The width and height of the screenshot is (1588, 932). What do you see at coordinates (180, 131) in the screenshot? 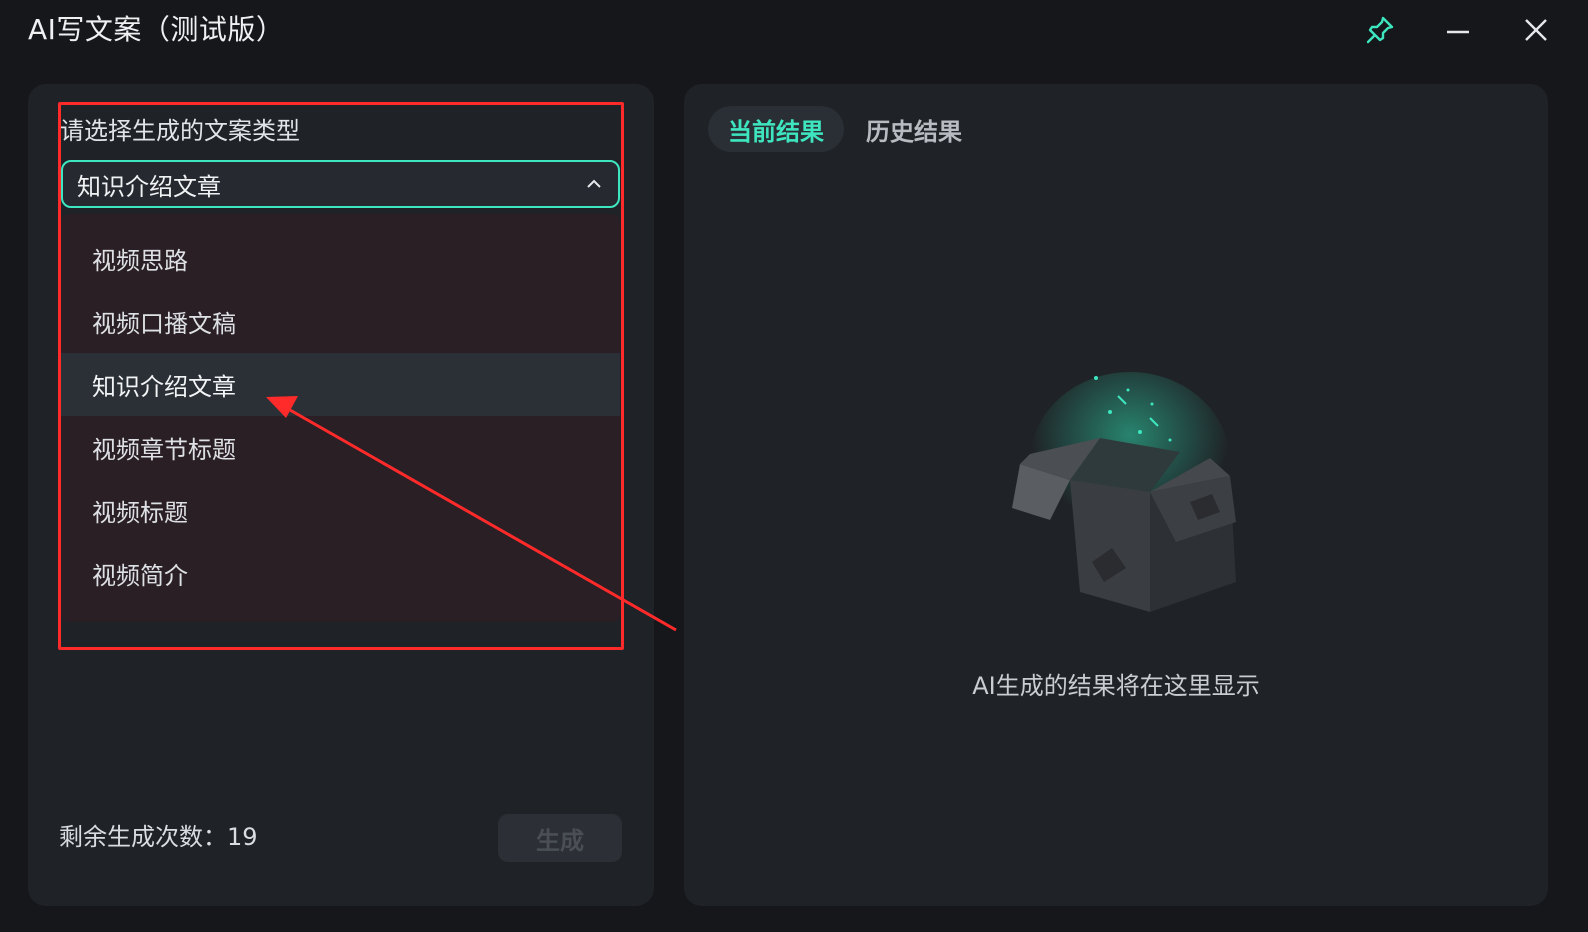
I see `type-label: 请选择生成的文案类型` at bounding box center [180, 131].